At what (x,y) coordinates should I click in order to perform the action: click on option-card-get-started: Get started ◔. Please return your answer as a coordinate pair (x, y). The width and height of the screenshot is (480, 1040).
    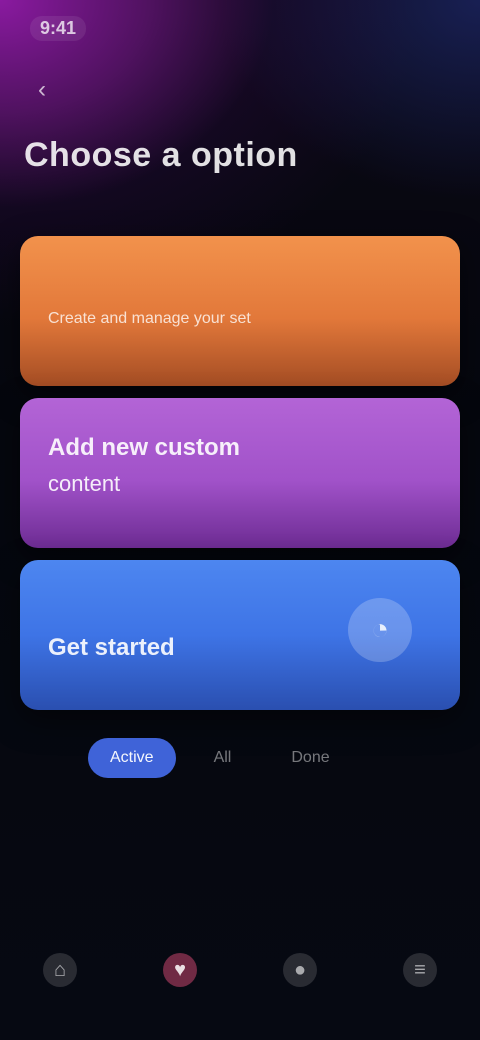
    Looking at the image, I should click on (240, 635).